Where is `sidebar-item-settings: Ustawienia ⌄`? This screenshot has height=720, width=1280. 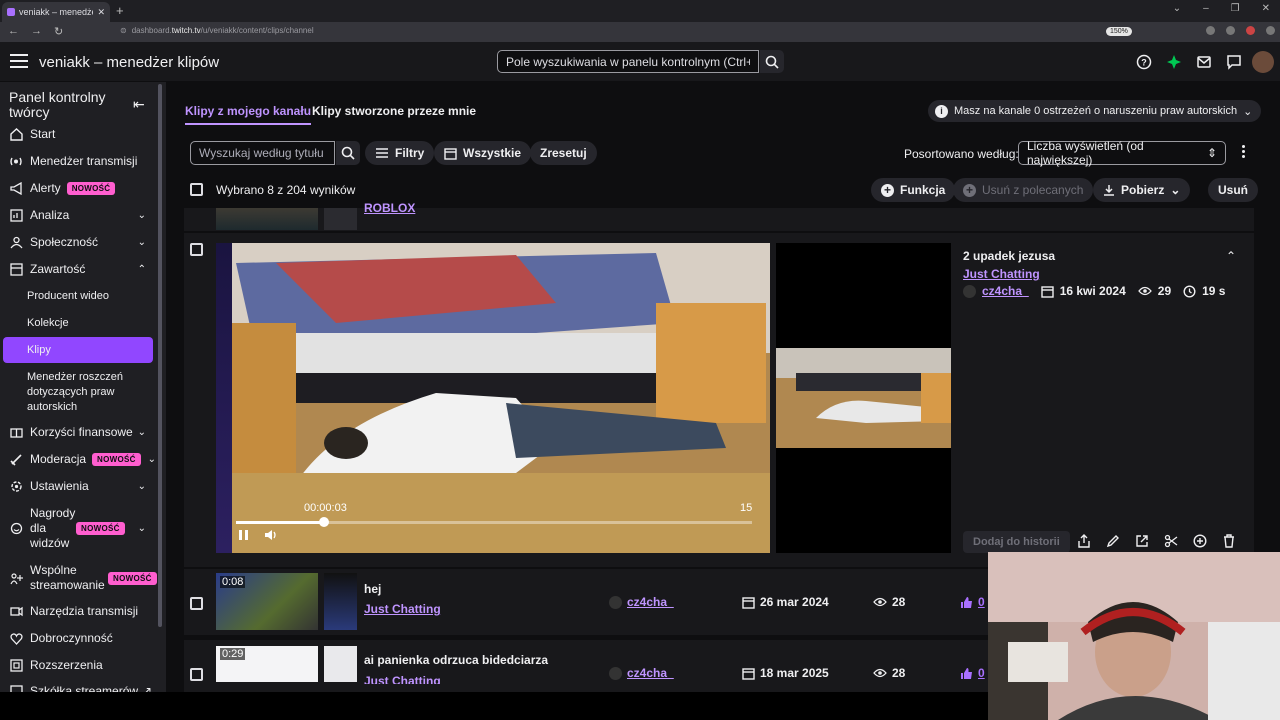 sidebar-item-settings: Ustawienia ⌄ is located at coordinates (80, 486).